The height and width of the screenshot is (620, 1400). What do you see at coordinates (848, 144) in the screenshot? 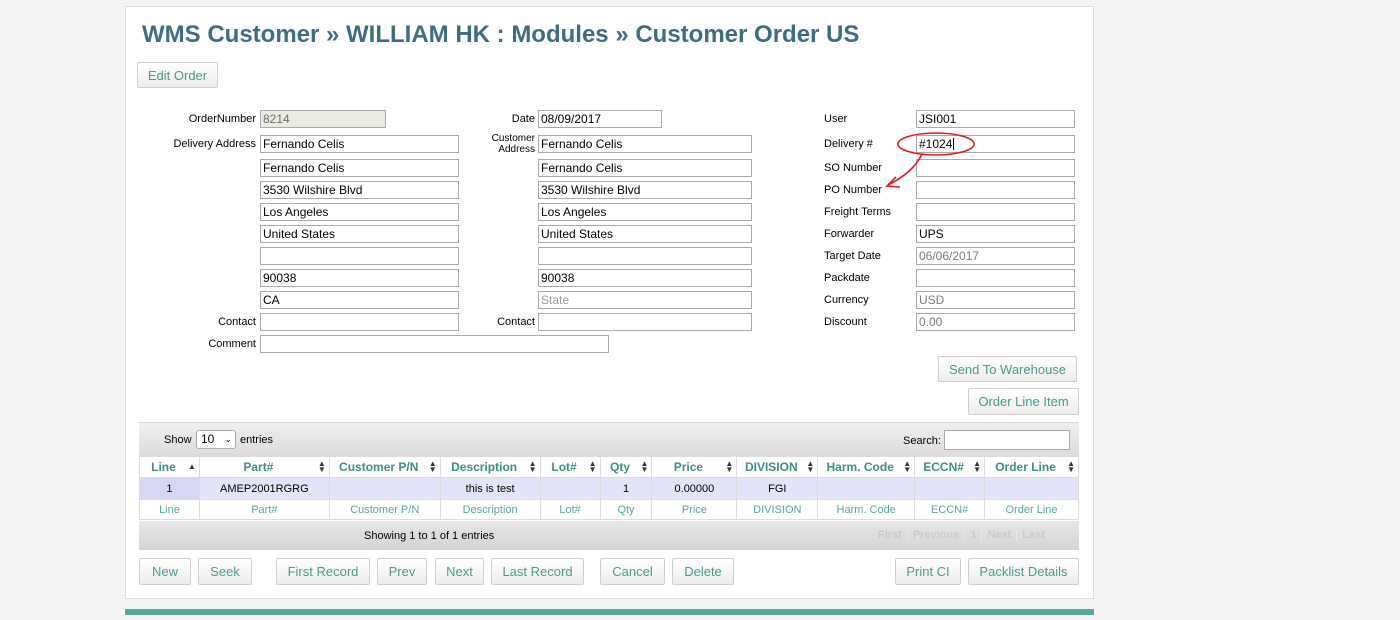
I see `delivery-number-label: Delivery #` at bounding box center [848, 144].